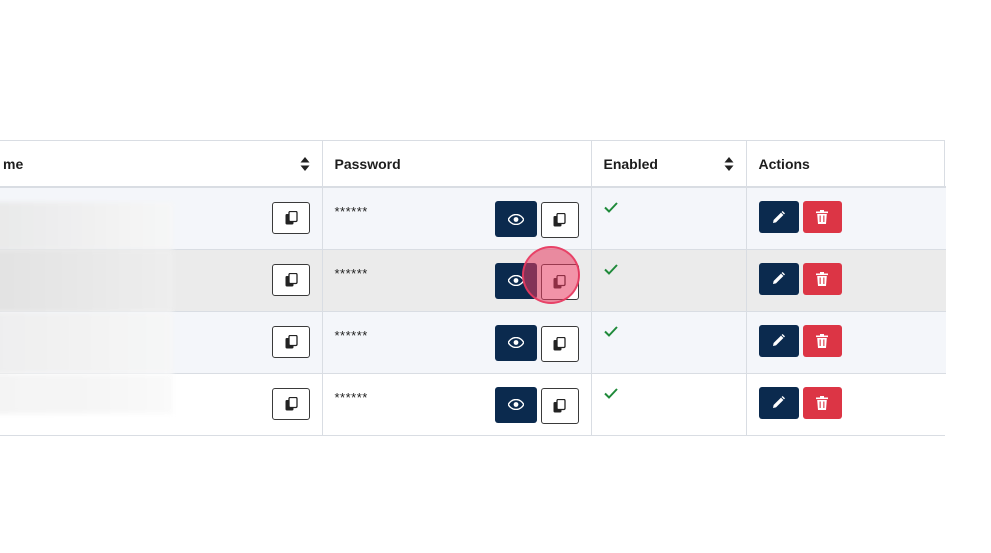  Describe the element at coordinates (13, 163) in the screenshot. I see `column-header-name-label: me` at that location.